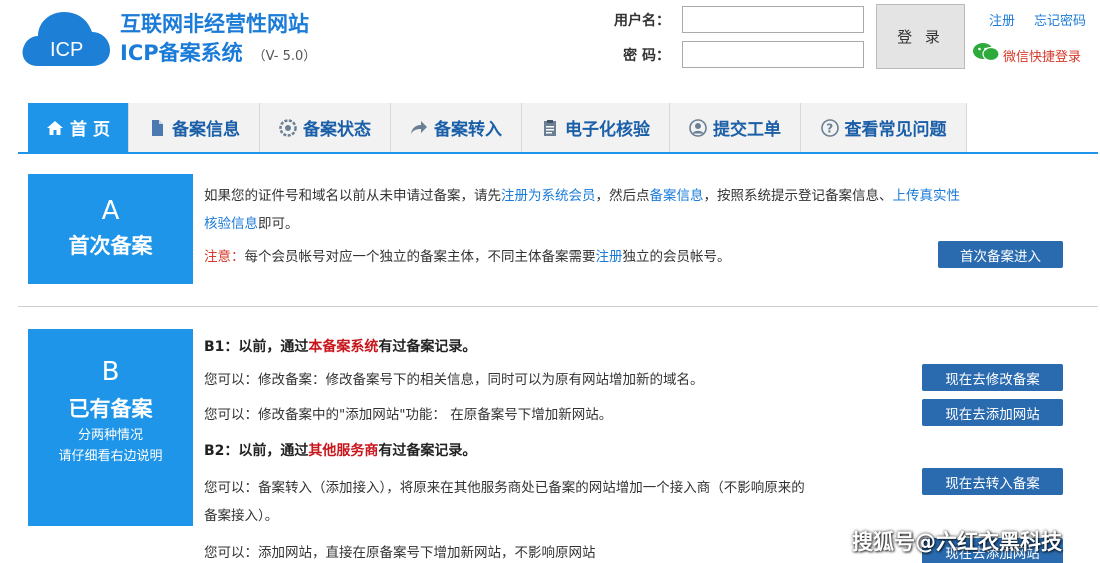  What do you see at coordinates (454, 380) in the screenshot?
I see `b1-line1: 您可以：修改备案：修改备案号下的相关信息，同时可以为原有网站增加新的域名。` at bounding box center [454, 380].